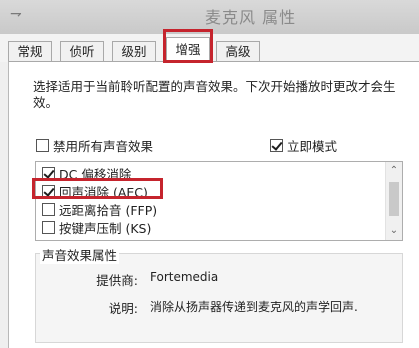 Image resolution: width=419 pixels, height=348 pixels. I want to click on provider-label: 提供商:, so click(117, 280).